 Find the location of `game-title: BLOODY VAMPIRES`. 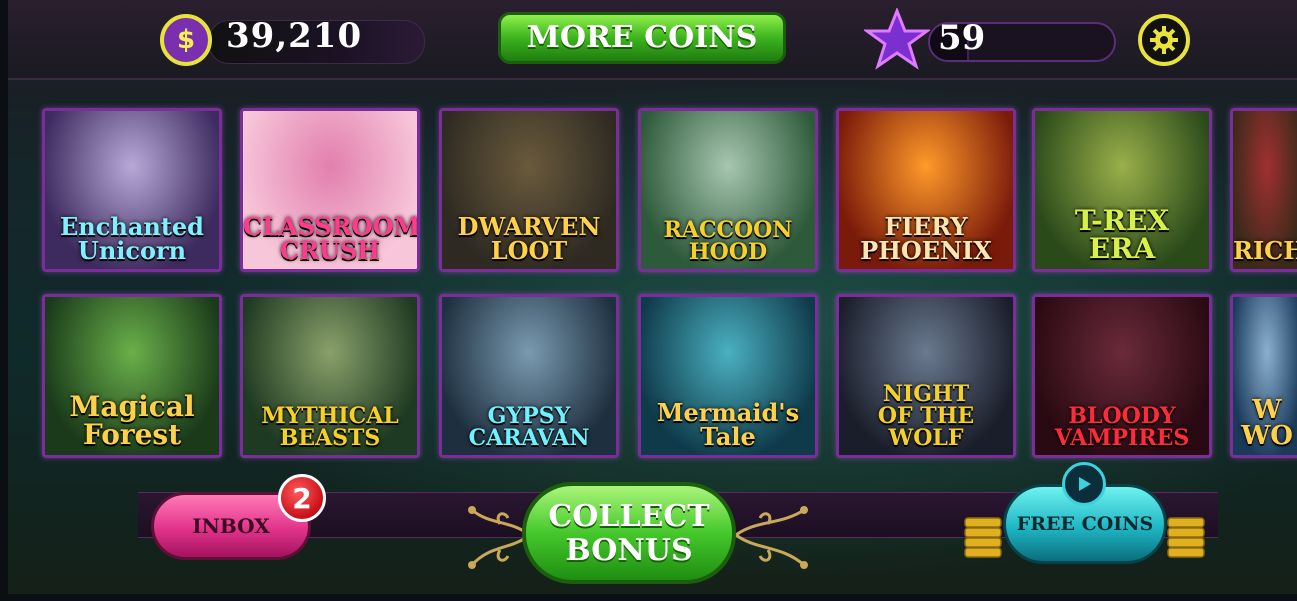

game-title: BLOODY VAMPIRES is located at coordinates (1122, 427).